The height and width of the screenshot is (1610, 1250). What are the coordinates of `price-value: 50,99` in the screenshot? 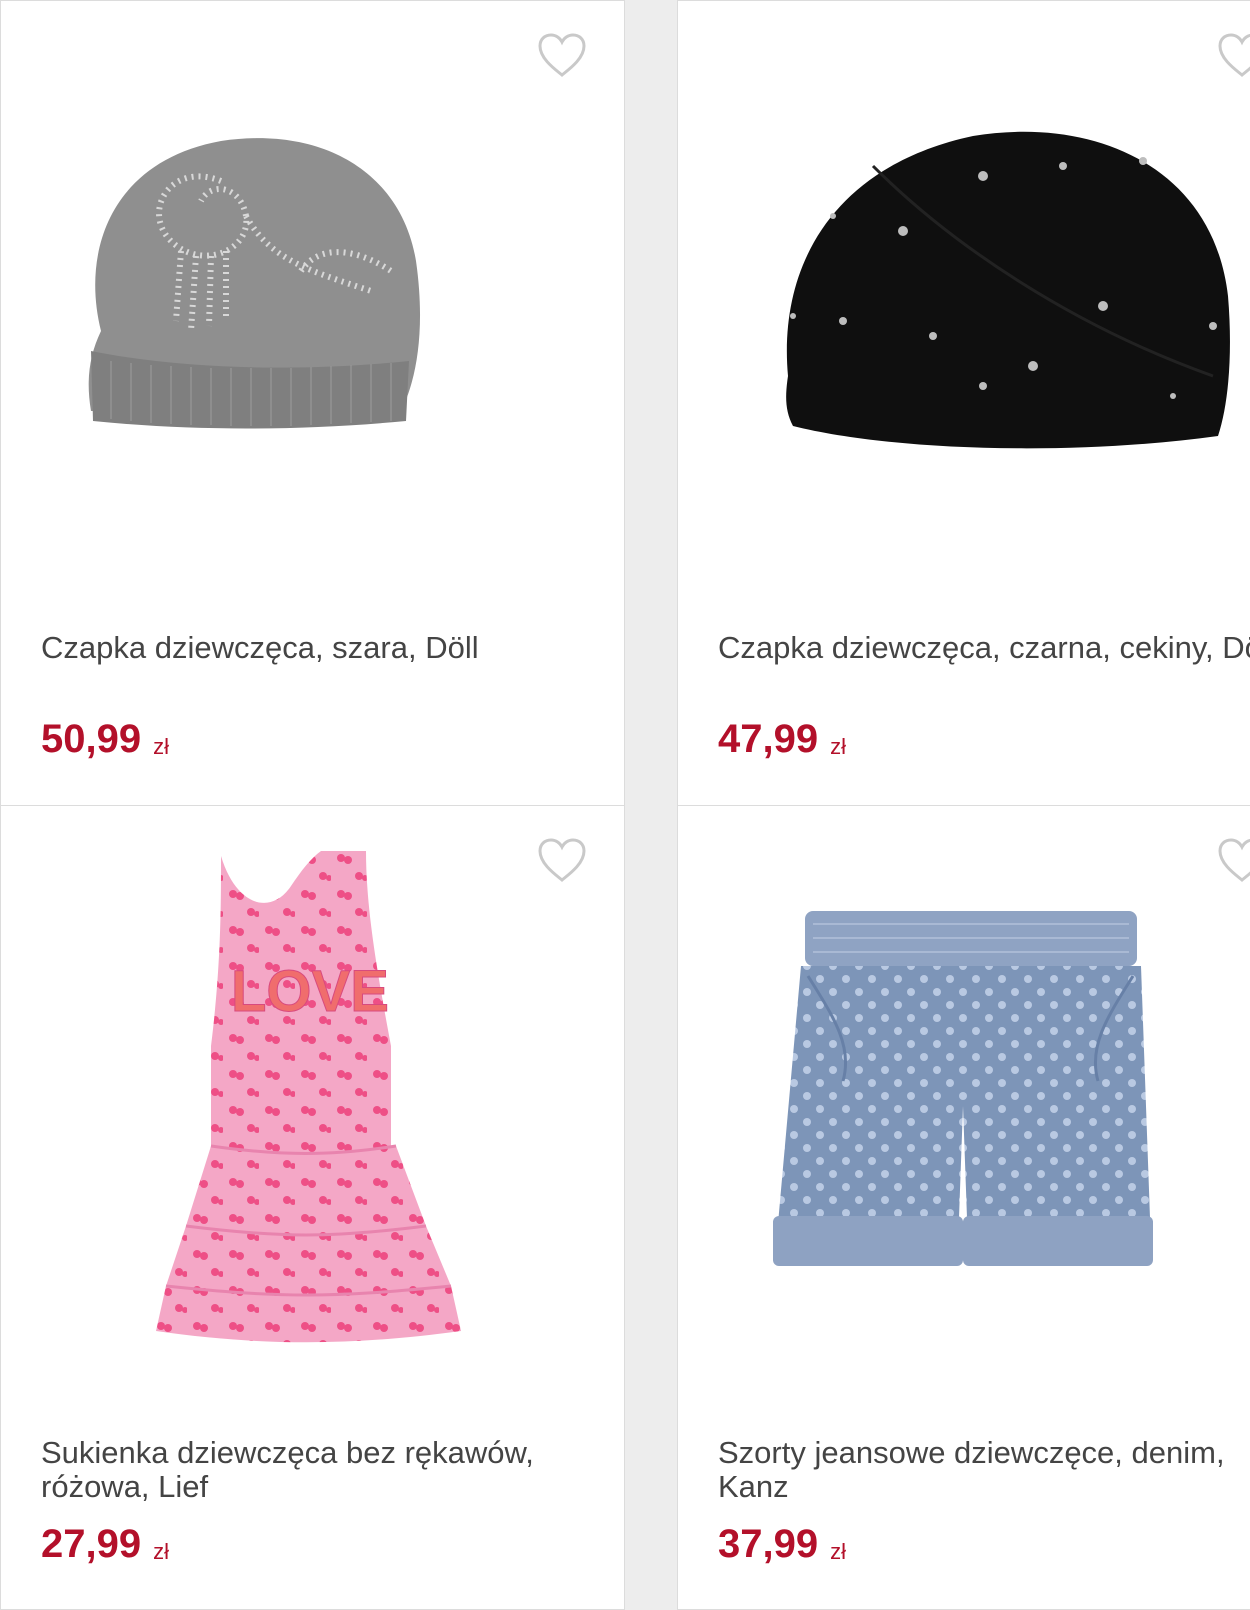 It's located at (91, 739).